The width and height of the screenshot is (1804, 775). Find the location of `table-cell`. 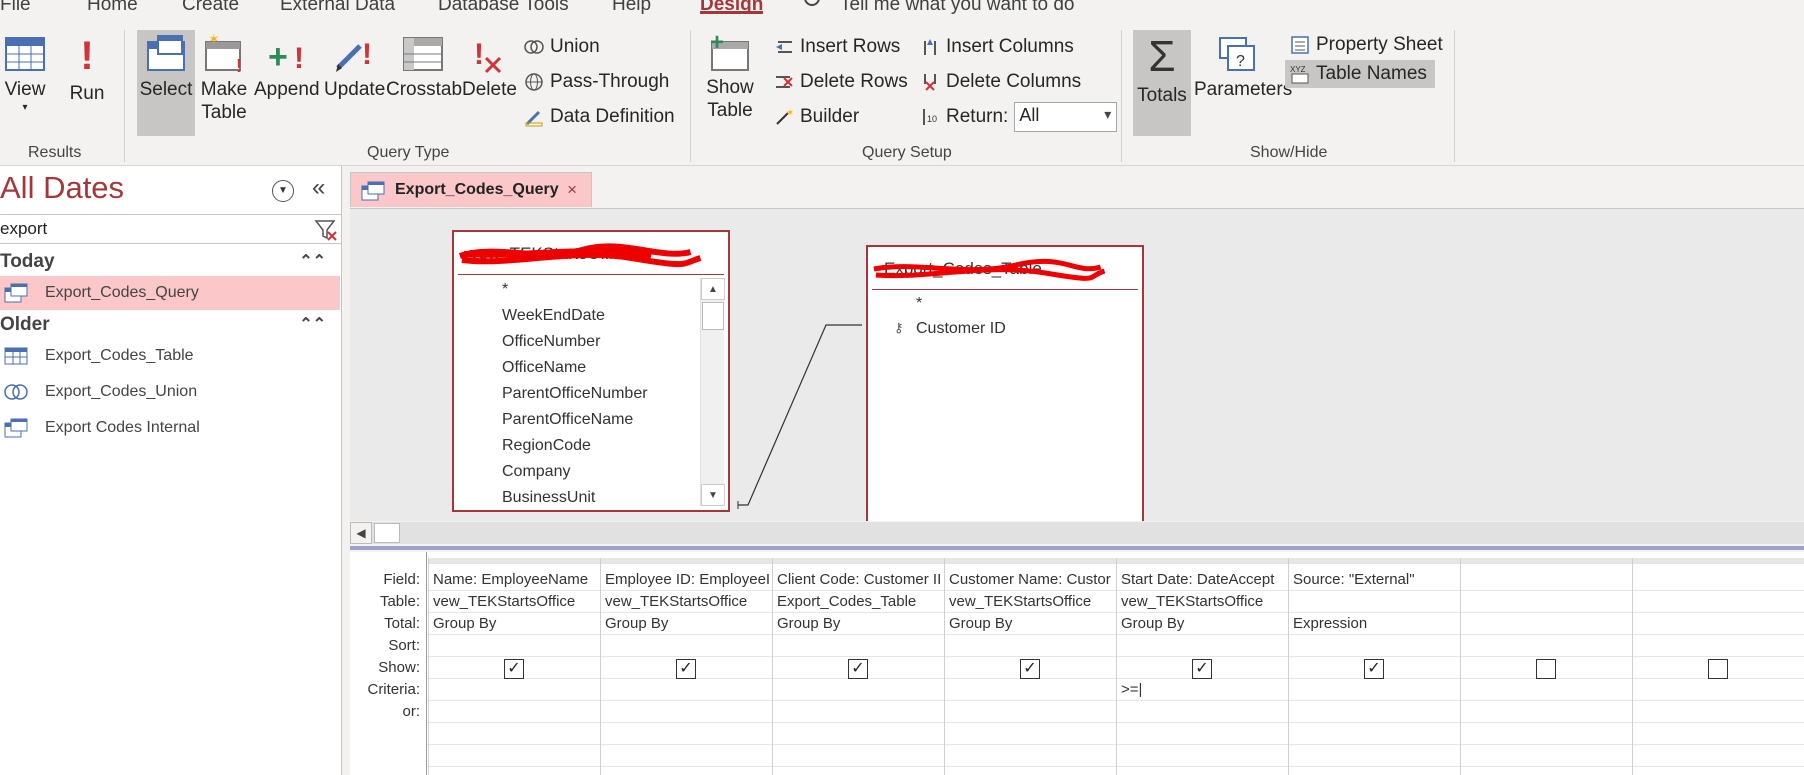

table-cell is located at coordinates (1375, 602).